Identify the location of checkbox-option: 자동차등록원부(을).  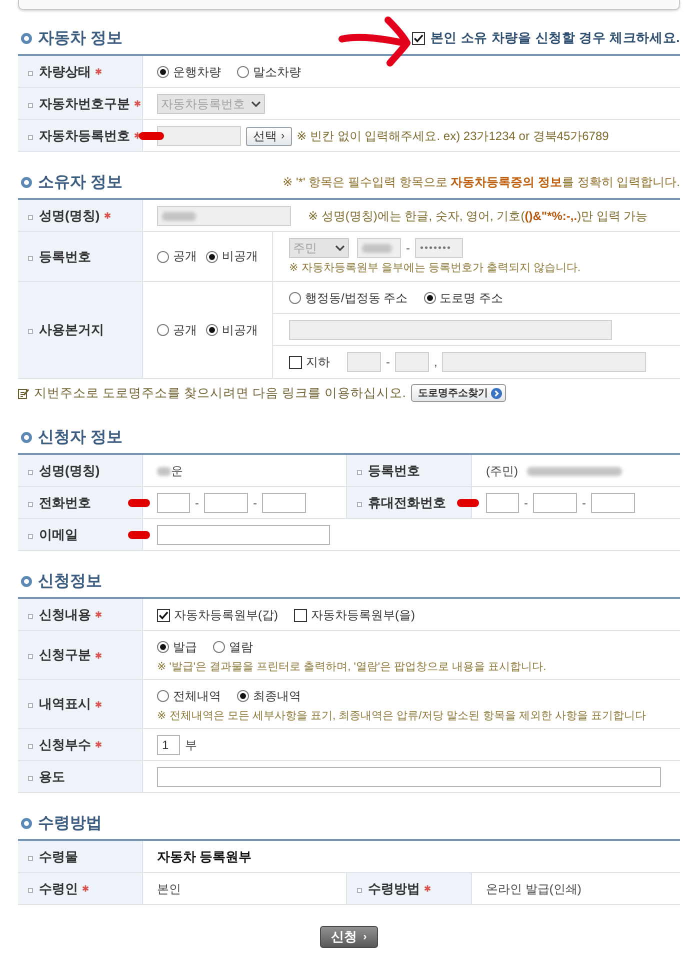
(354, 615).